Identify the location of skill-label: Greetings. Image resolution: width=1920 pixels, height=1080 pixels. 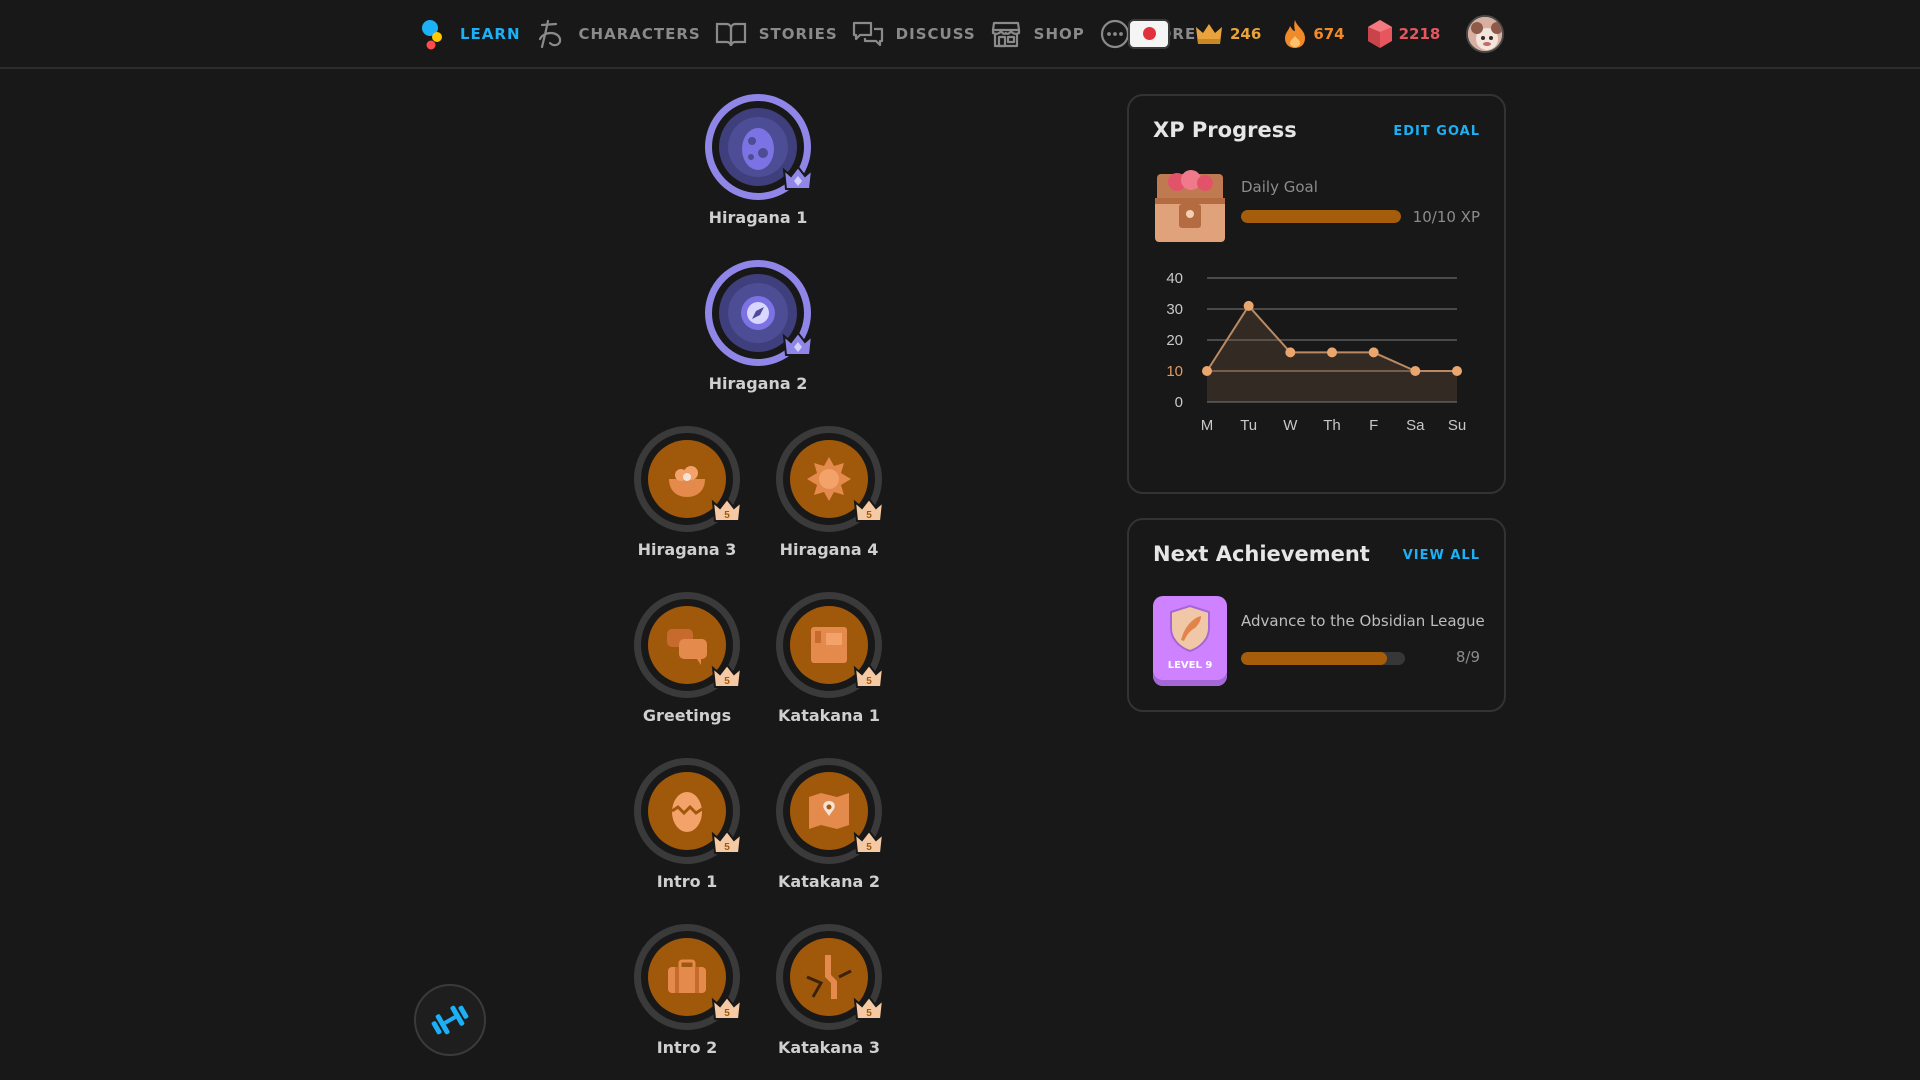
(687, 715).